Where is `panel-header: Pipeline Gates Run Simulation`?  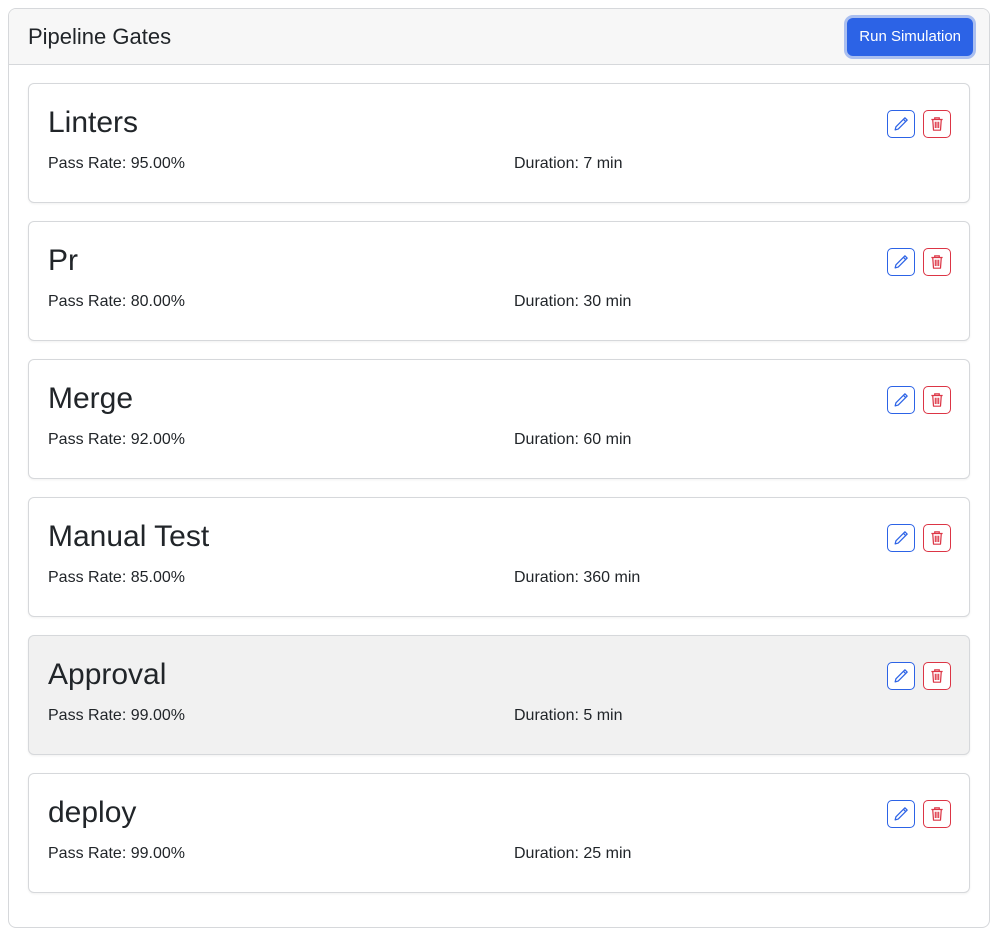 panel-header: Pipeline Gates Run Simulation is located at coordinates (499, 37).